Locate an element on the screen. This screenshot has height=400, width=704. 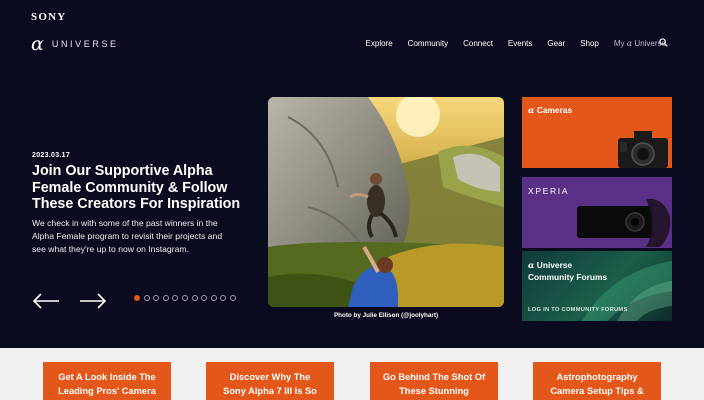
alpha-universe-logo: α UNIVERSE is located at coordinates (75, 44).